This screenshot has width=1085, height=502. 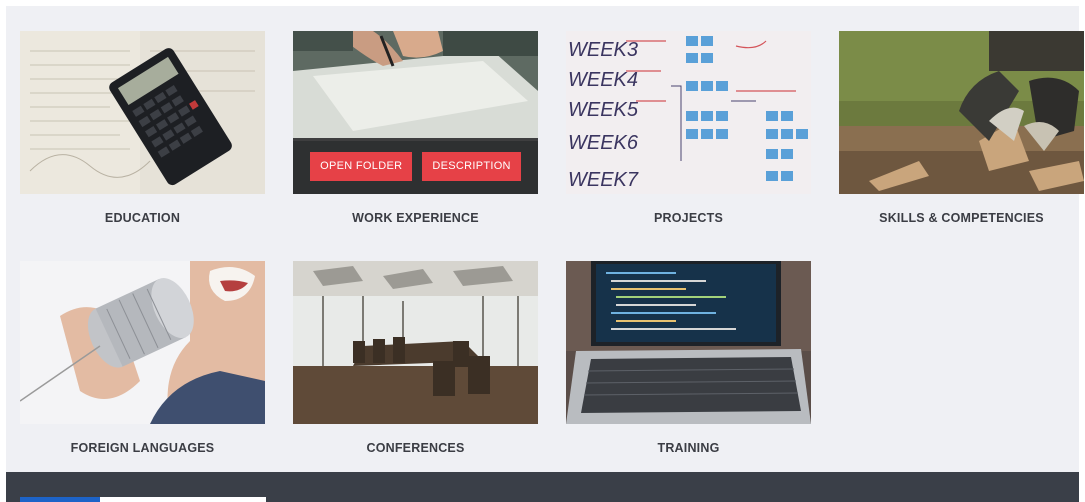 I want to click on footer-tab-active, so click(x=60, y=499).